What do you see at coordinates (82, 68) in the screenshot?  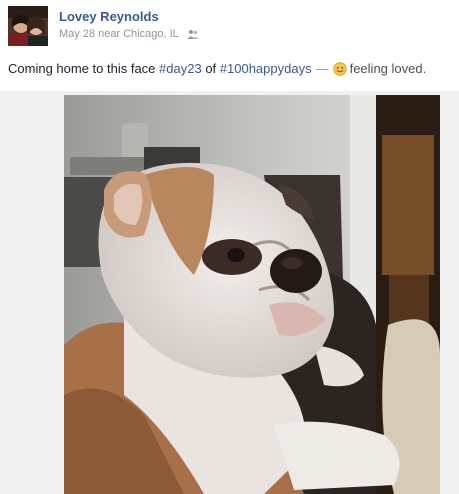 I see `status-message: Coming home to this face` at bounding box center [82, 68].